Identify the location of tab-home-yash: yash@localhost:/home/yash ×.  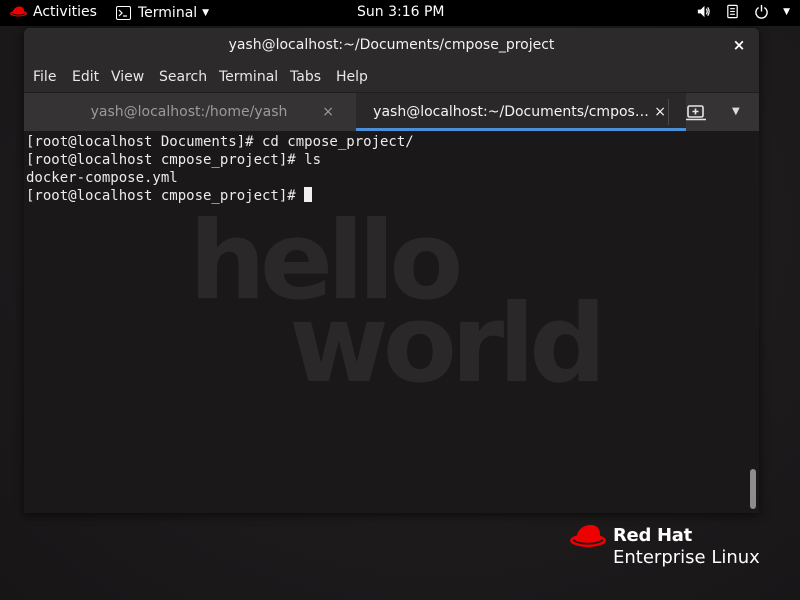
(189, 112).